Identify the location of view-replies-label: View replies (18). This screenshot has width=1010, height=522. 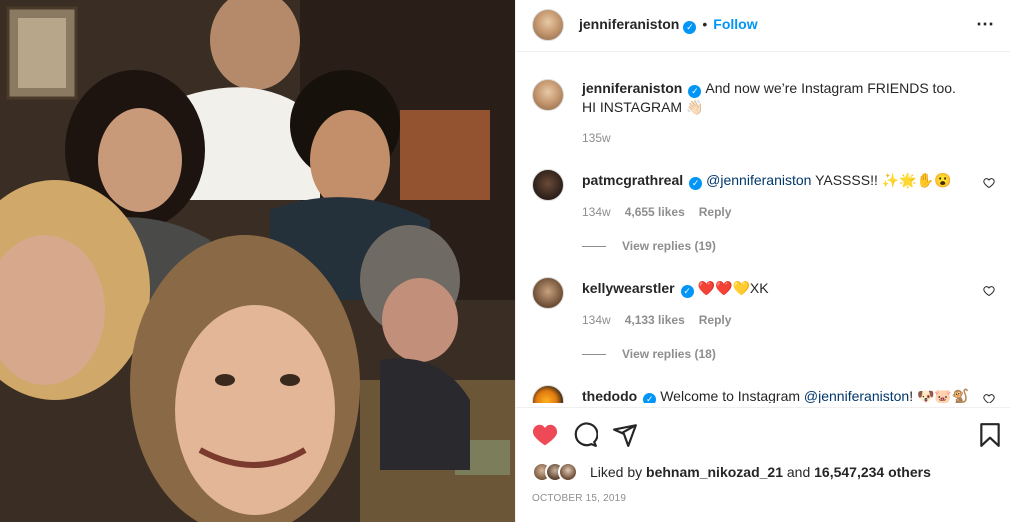
(669, 354).